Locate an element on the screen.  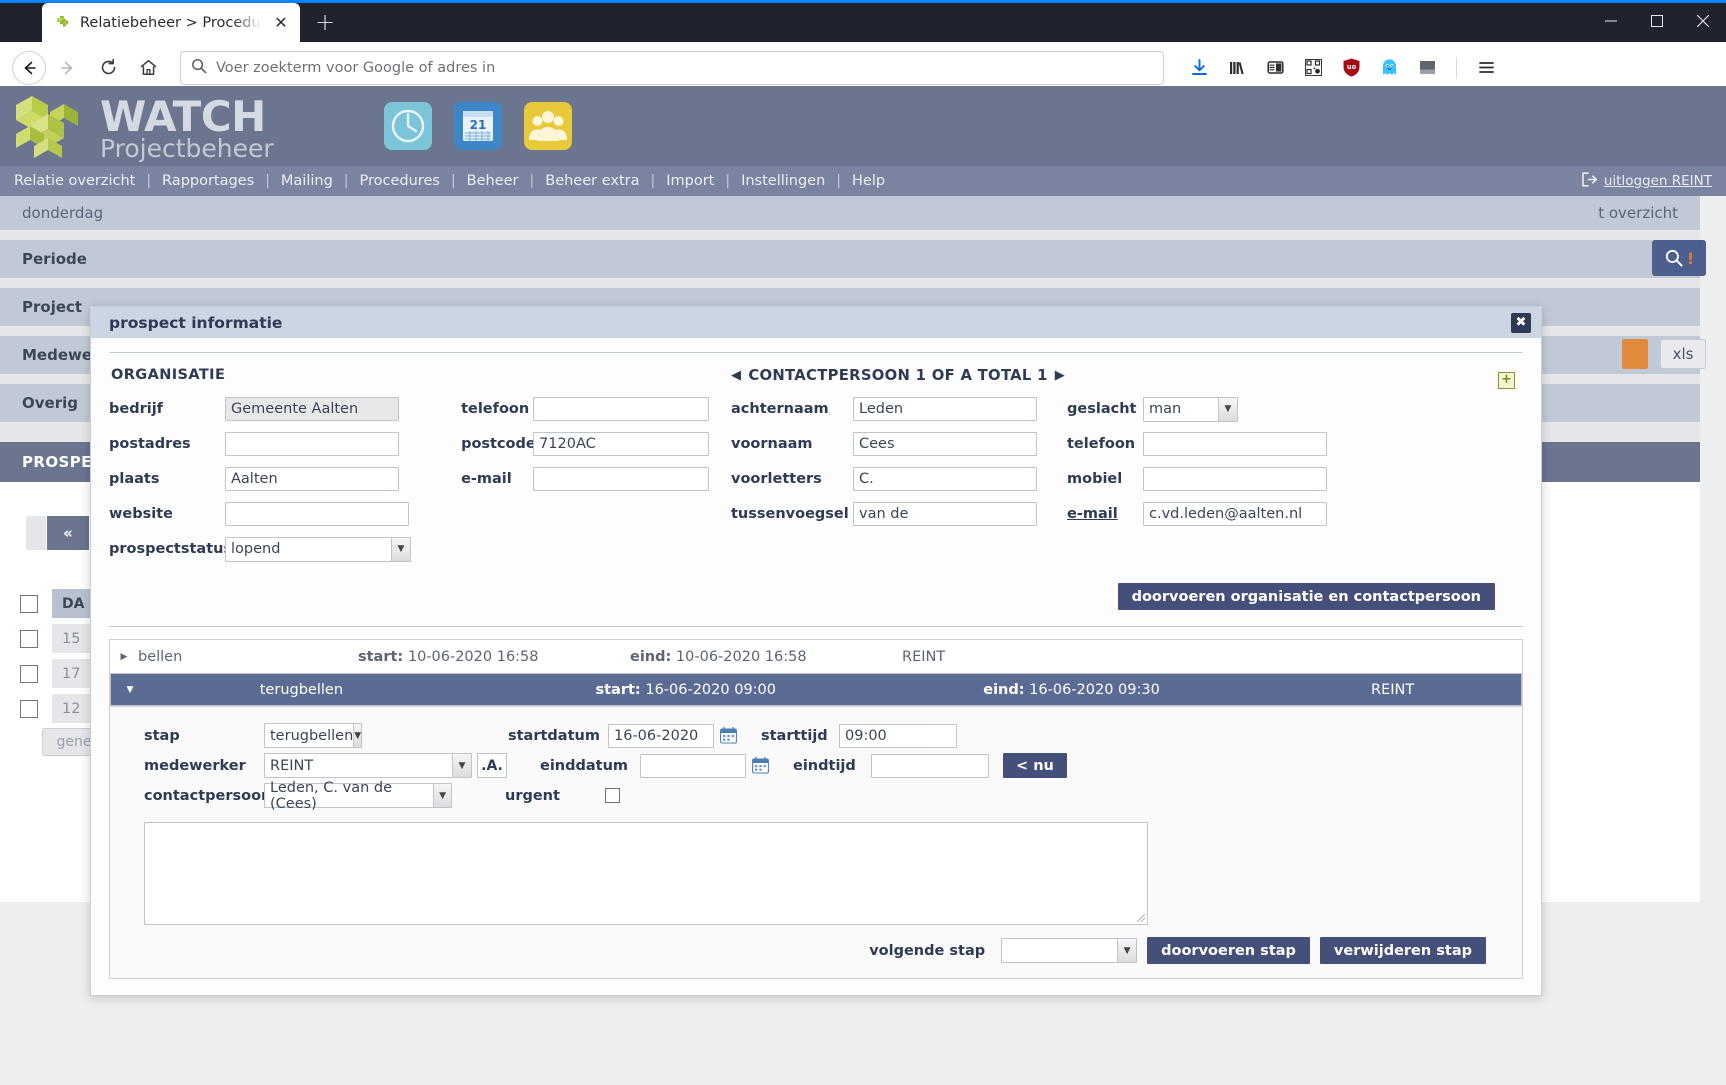
back-button is located at coordinates (29, 67).